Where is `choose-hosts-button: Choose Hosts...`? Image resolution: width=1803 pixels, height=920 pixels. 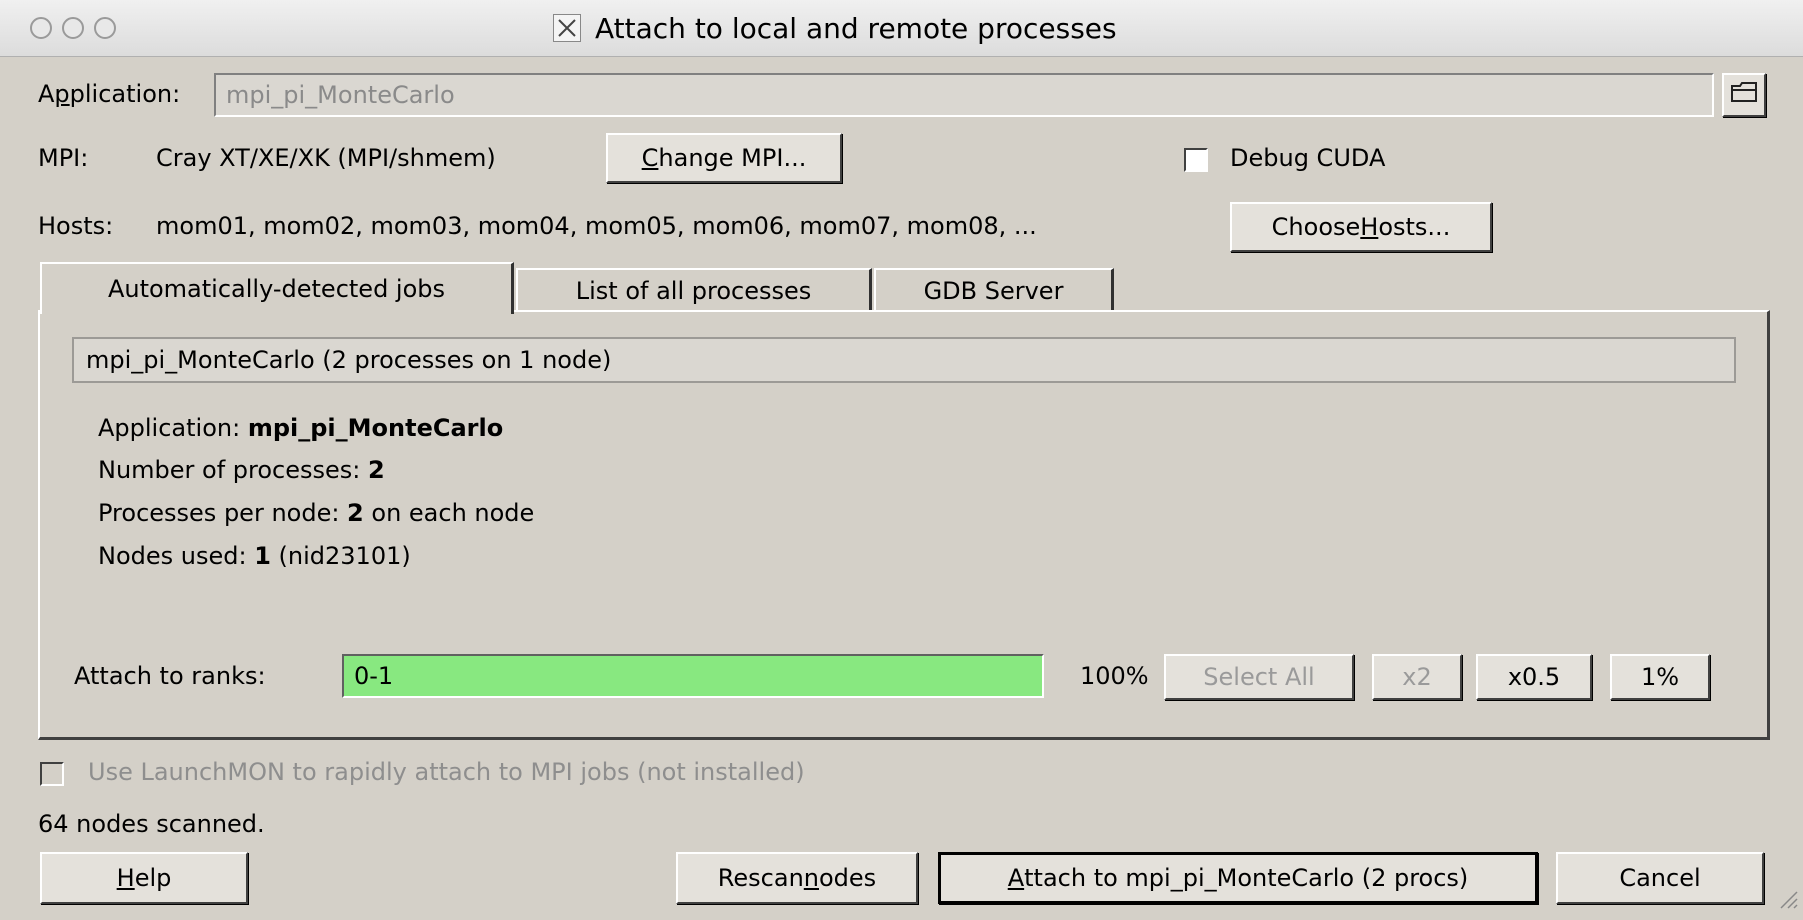 choose-hosts-button: Choose Hosts... is located at coordinates (1361, 227).